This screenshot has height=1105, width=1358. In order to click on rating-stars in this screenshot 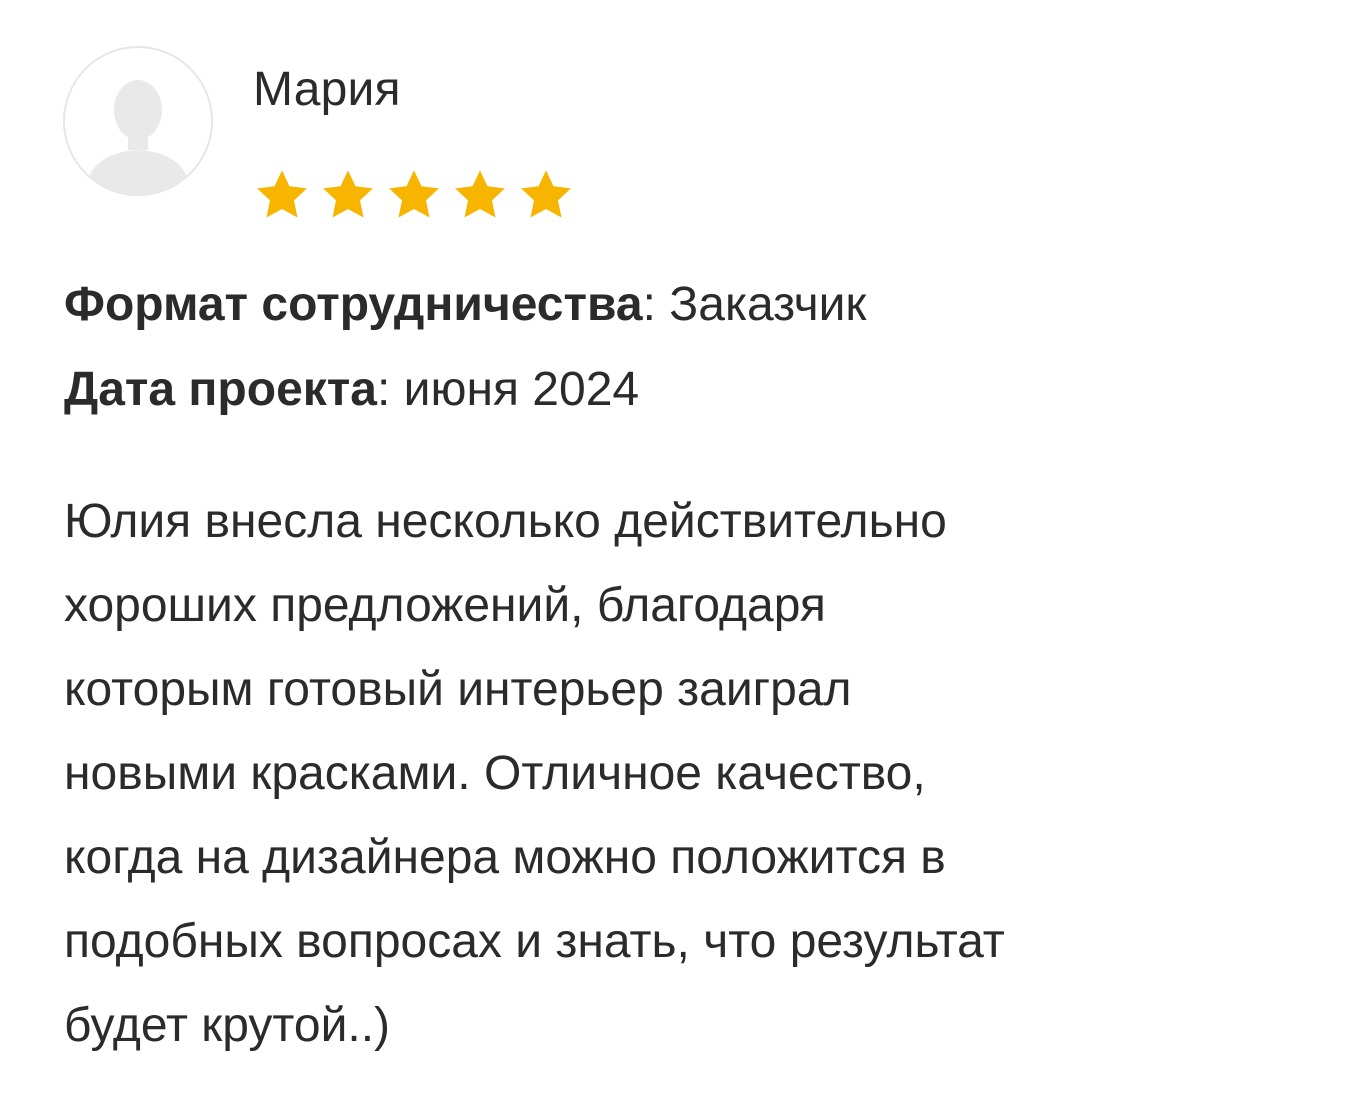, I will do `click(414, 196)`.